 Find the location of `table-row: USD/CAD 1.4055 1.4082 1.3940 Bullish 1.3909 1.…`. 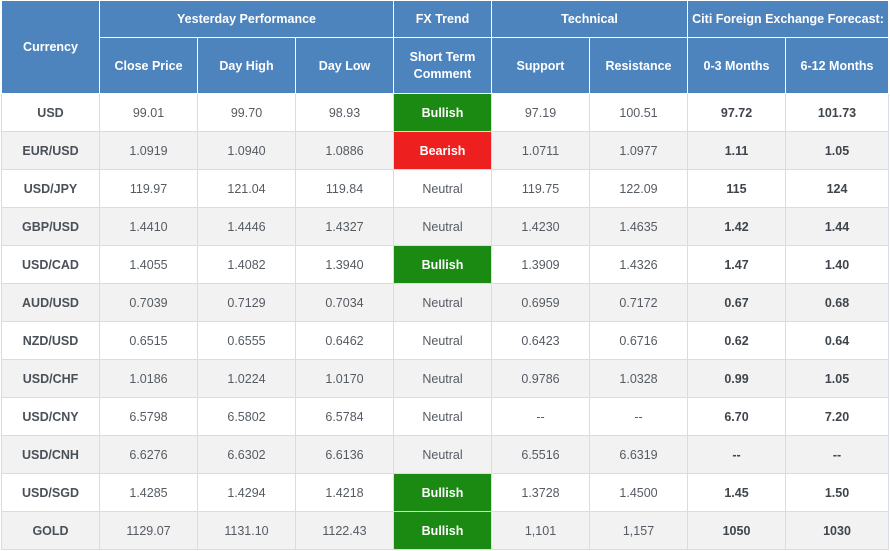

table-row: USD/CAD 1.4055 1.4082 1.3940 Bullish 1.3909 1.… is located at coordinates (445, 264).